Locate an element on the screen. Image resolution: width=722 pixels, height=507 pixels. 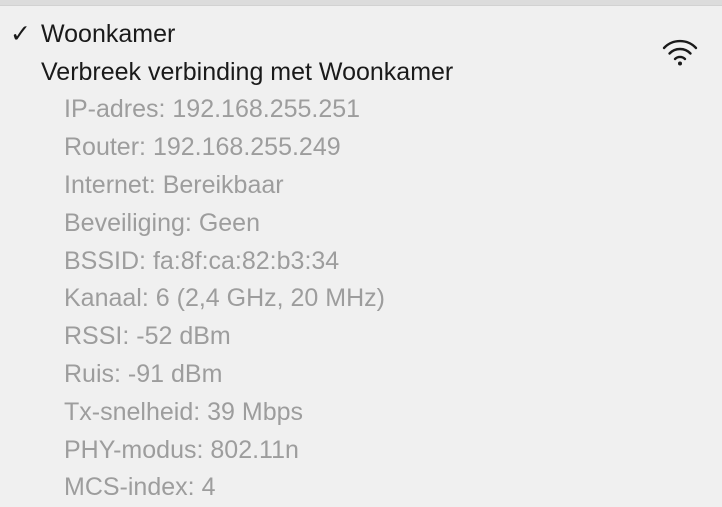
detail-value: 802.11n is located at coordinates (254, 449).